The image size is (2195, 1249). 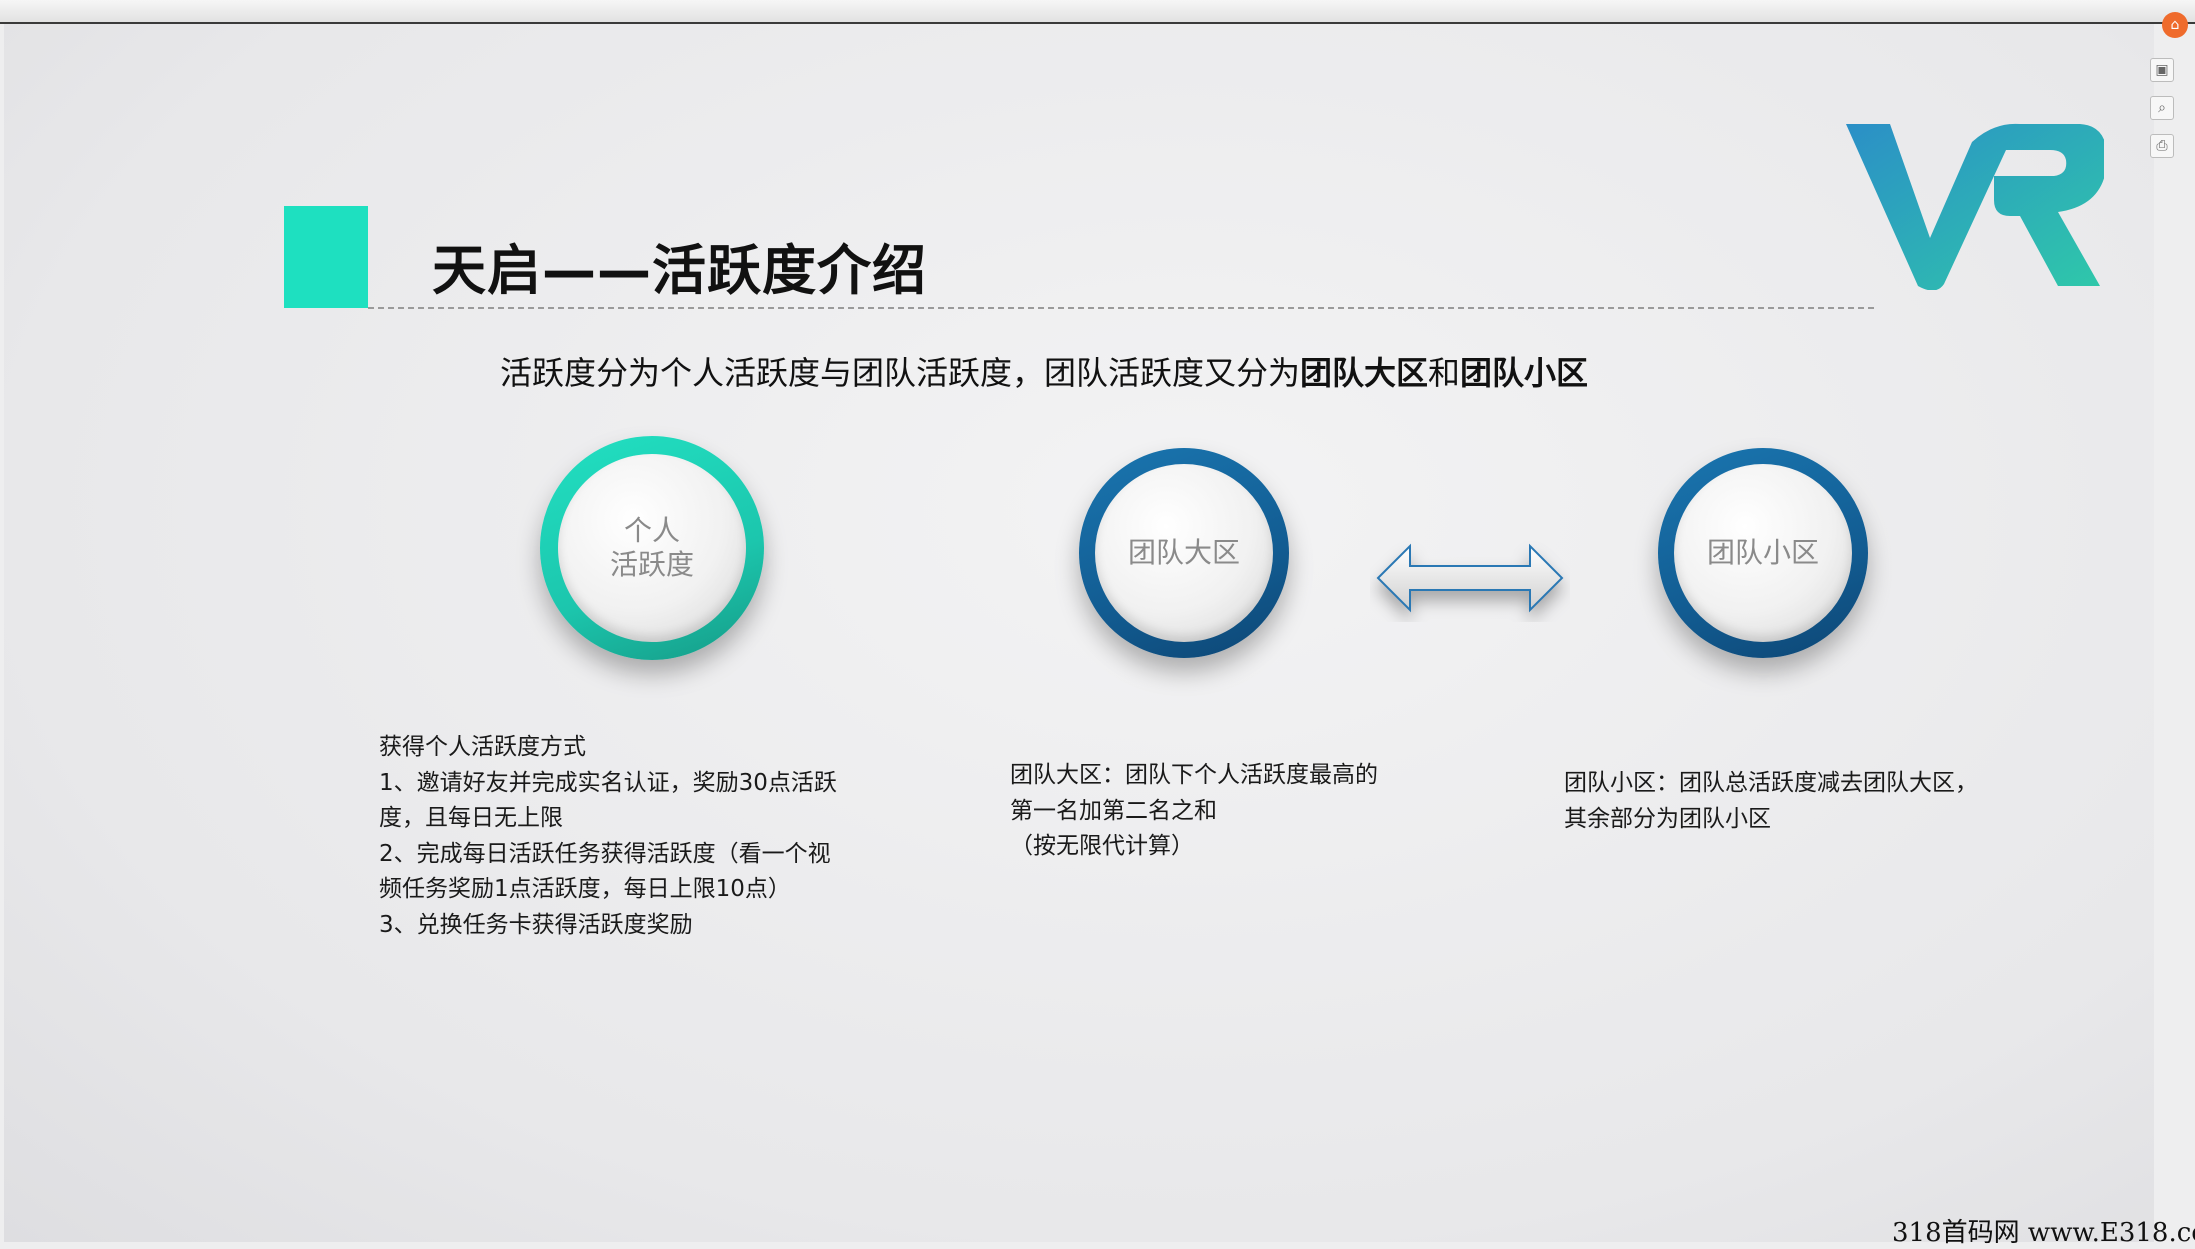 I want to click on personal-activity-label: 个人 活跃度, so click(x=652, y=548).